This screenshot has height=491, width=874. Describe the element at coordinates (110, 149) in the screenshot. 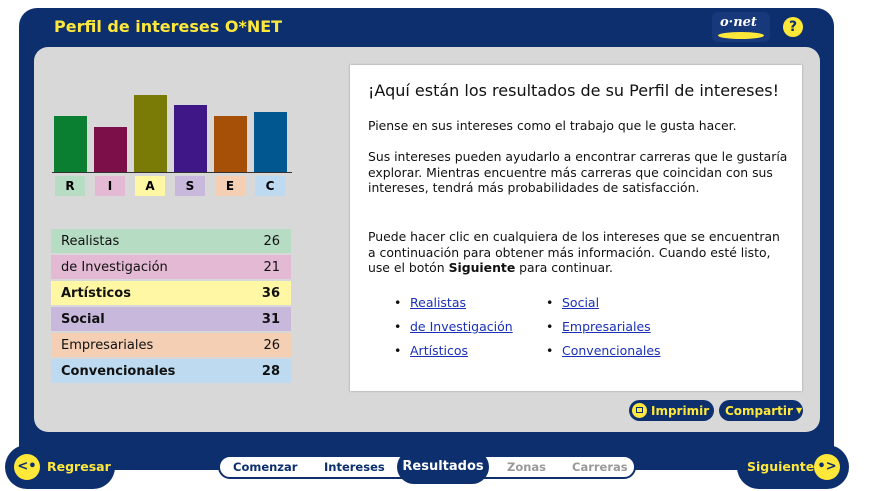

I see `chart-bar-i` at that location.